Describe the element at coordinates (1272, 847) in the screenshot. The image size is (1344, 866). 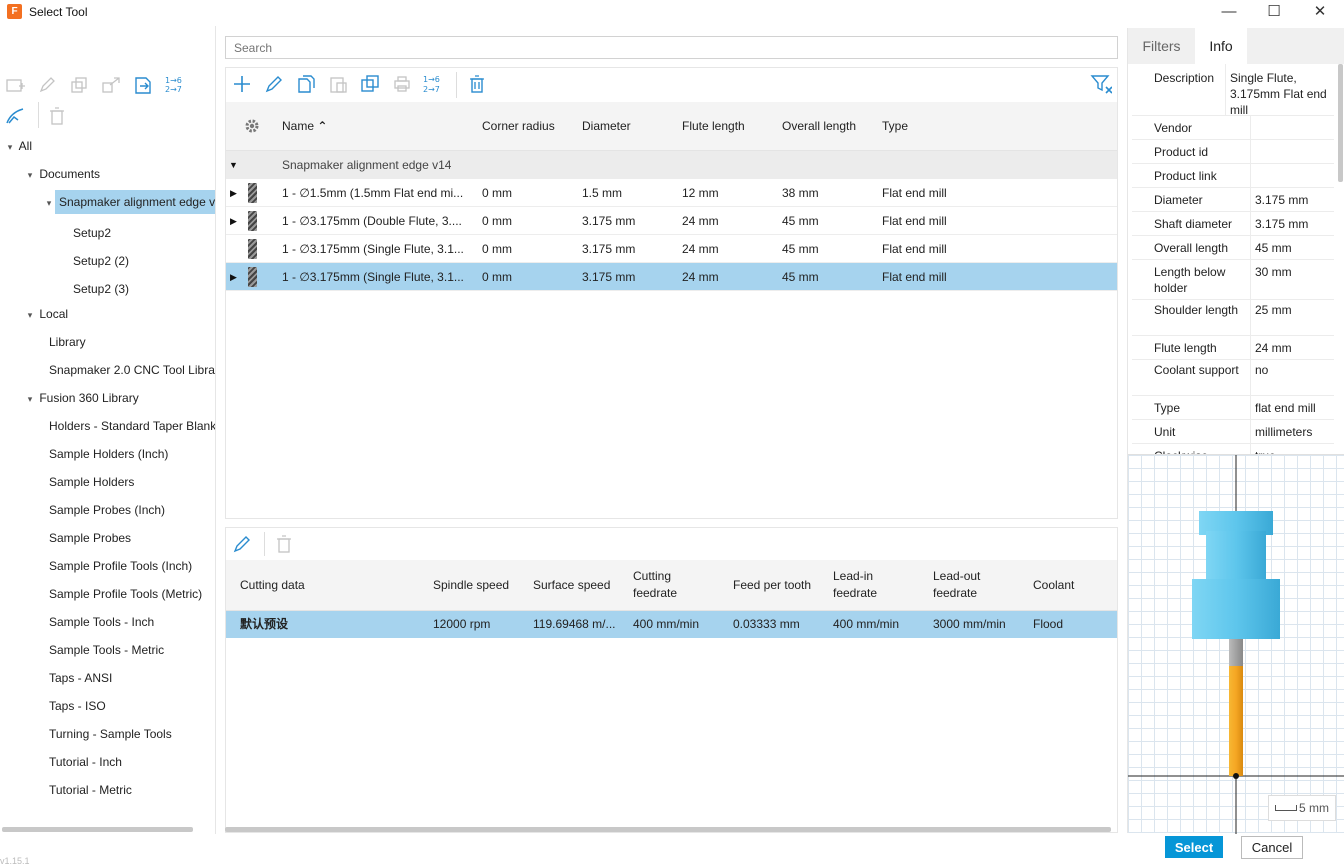
I see `cancel-button: Cancel` at that location.